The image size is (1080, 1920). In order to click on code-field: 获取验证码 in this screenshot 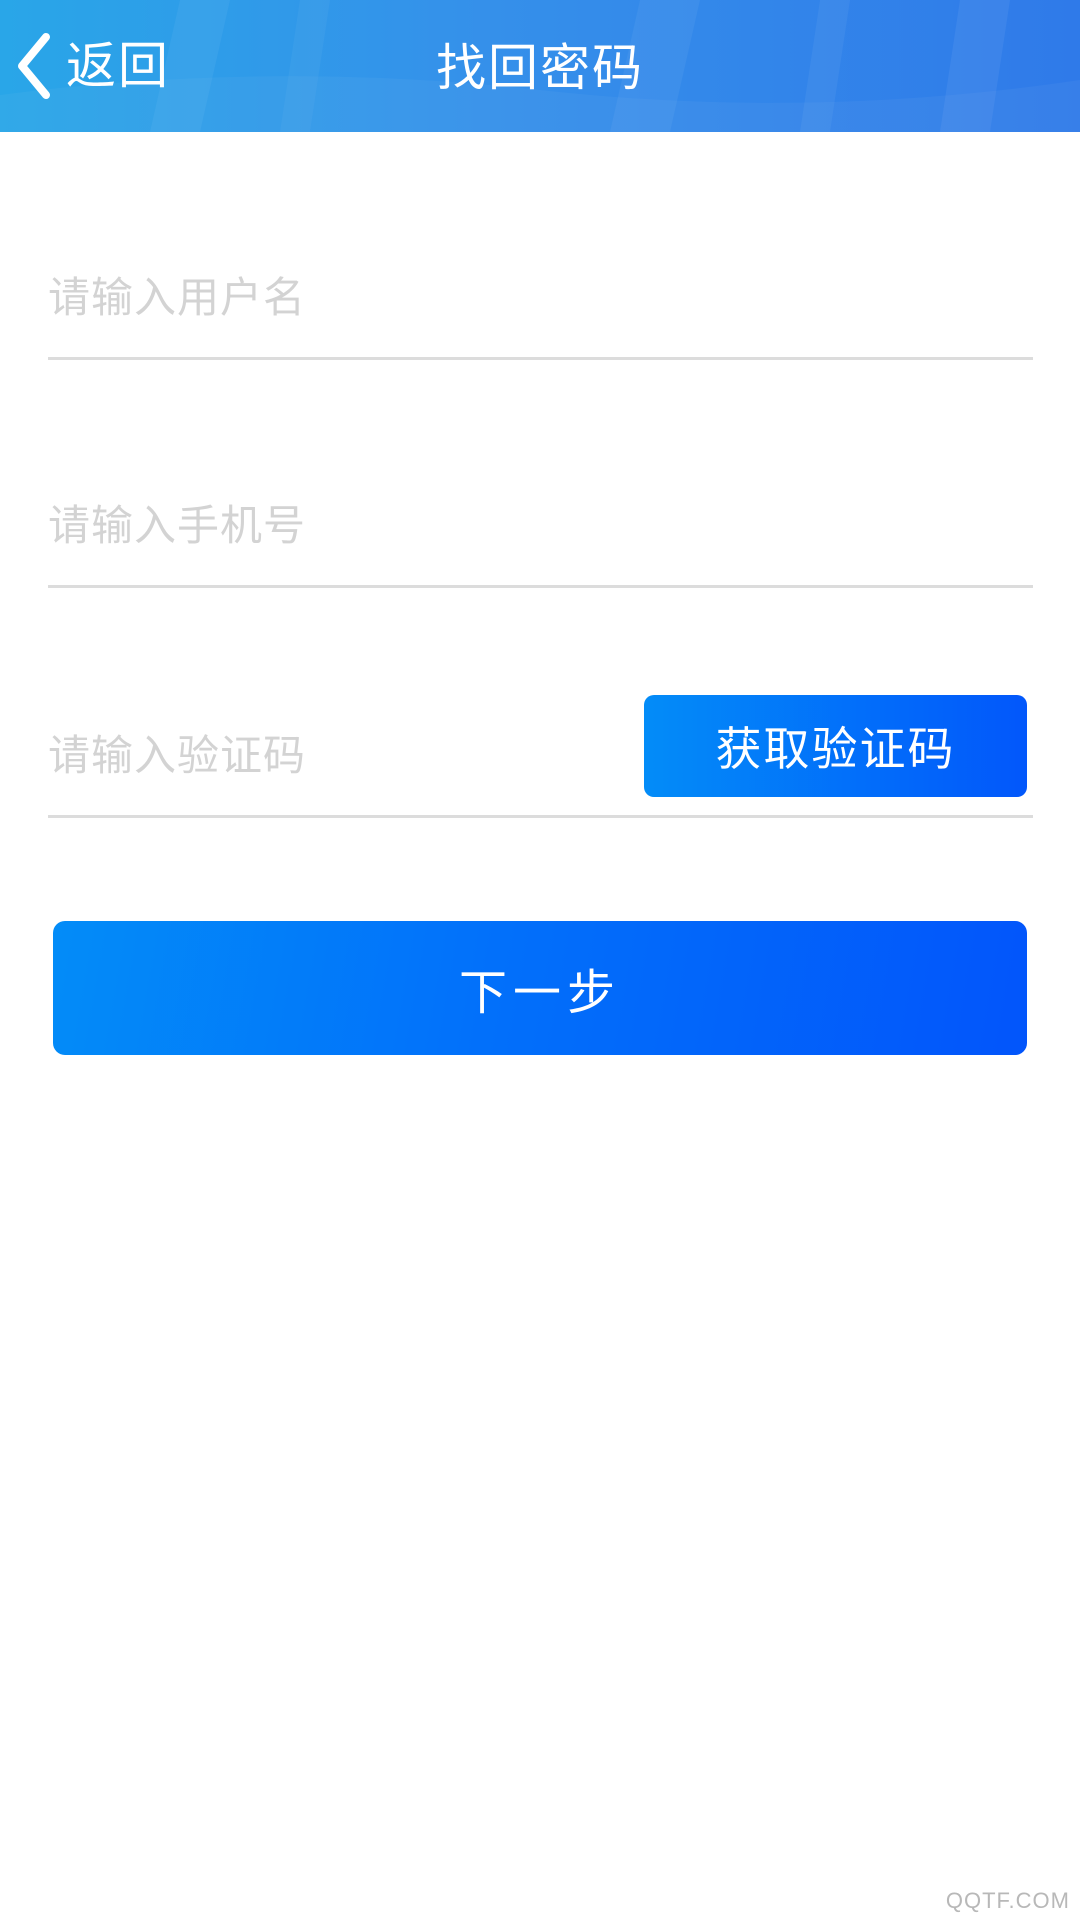, I will do `click(540, 756)`.